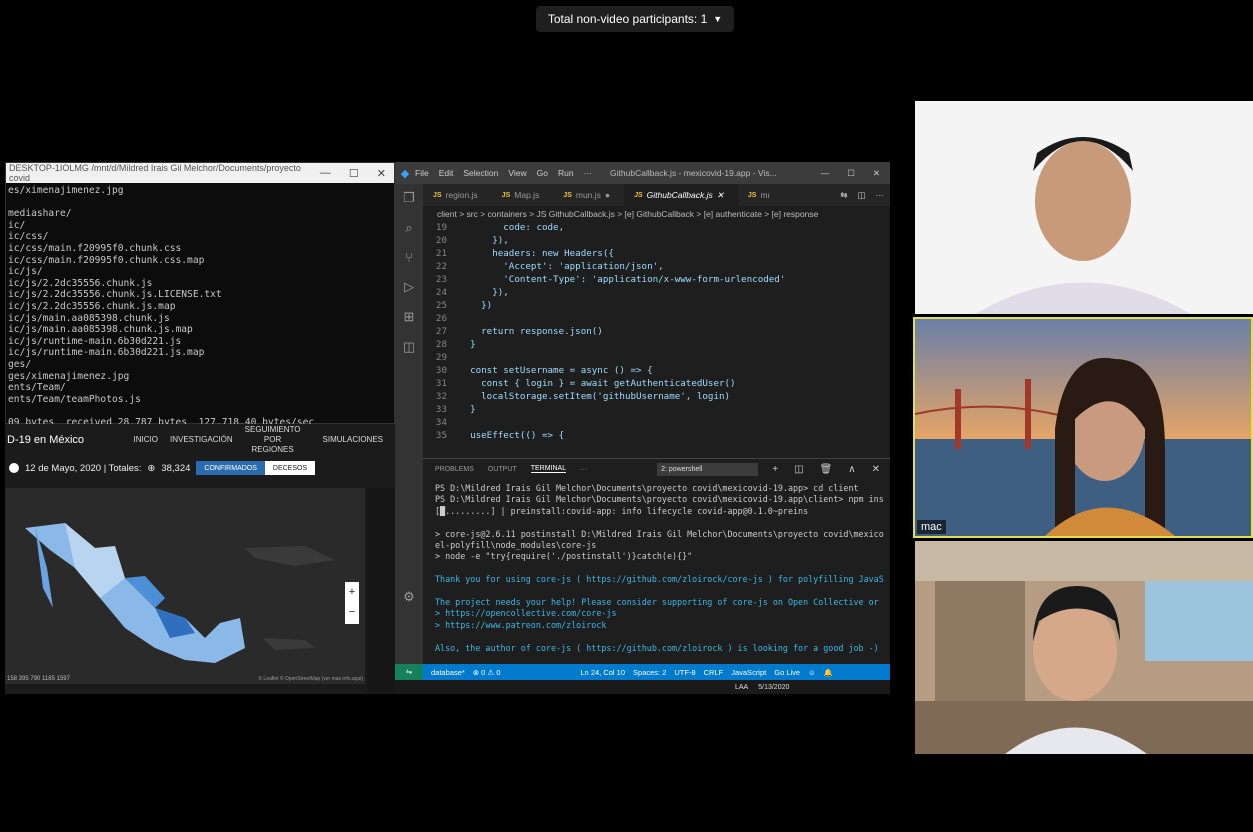  Describe the element at coordinates (812, 672) in the screenshot. I see `feedback-icon: ☺` at that location.